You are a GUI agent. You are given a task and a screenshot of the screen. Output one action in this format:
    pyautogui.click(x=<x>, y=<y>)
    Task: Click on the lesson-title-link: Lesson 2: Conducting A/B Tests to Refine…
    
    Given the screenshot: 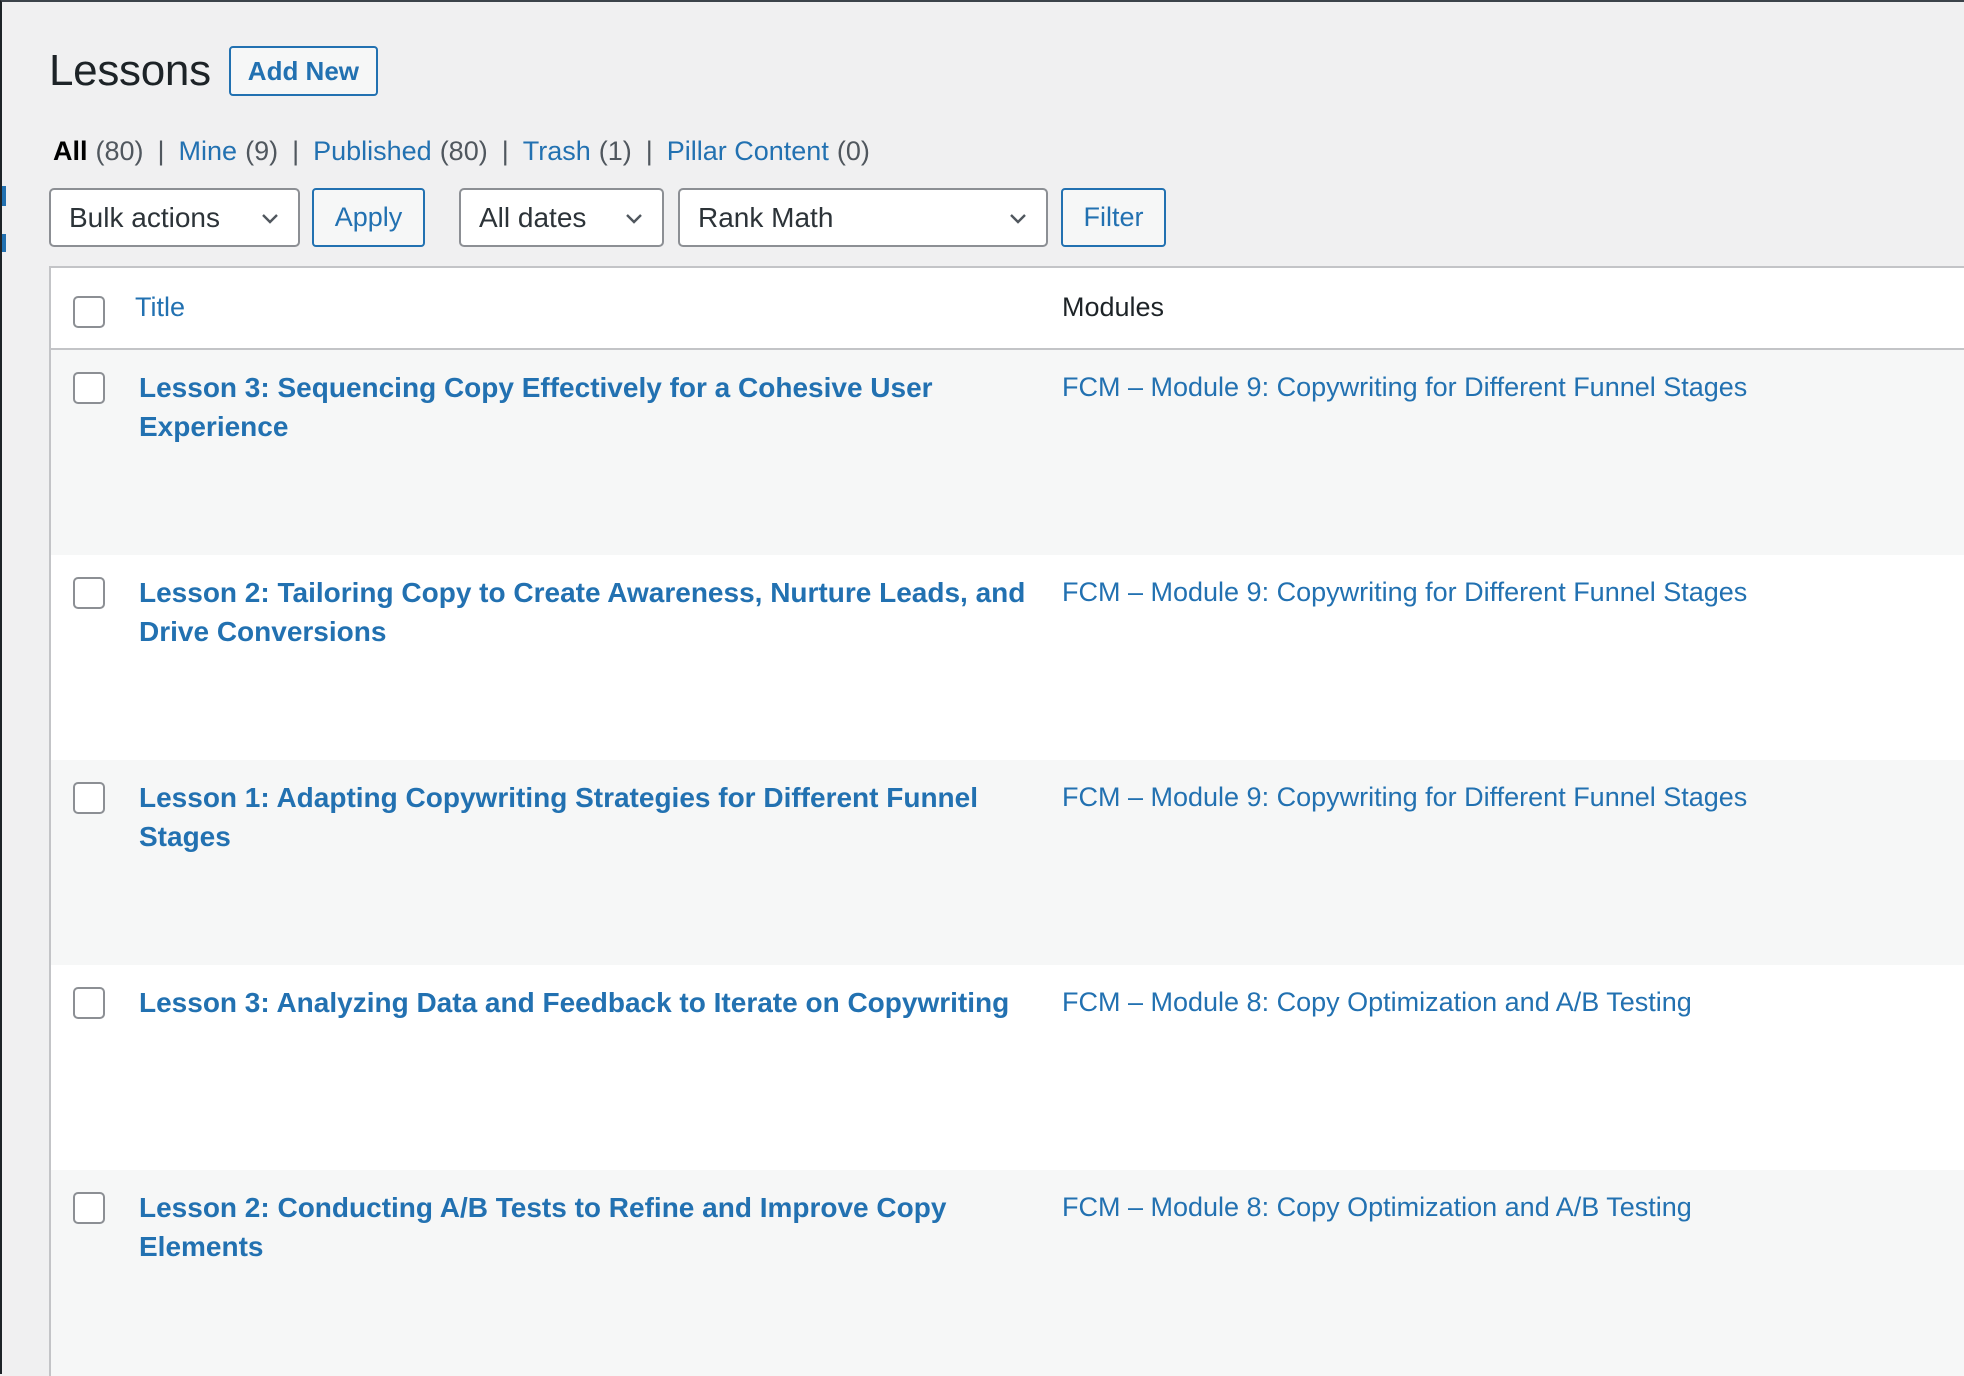 What is the action you would take?
    pyautogui.click(x=589, y=1227)
    